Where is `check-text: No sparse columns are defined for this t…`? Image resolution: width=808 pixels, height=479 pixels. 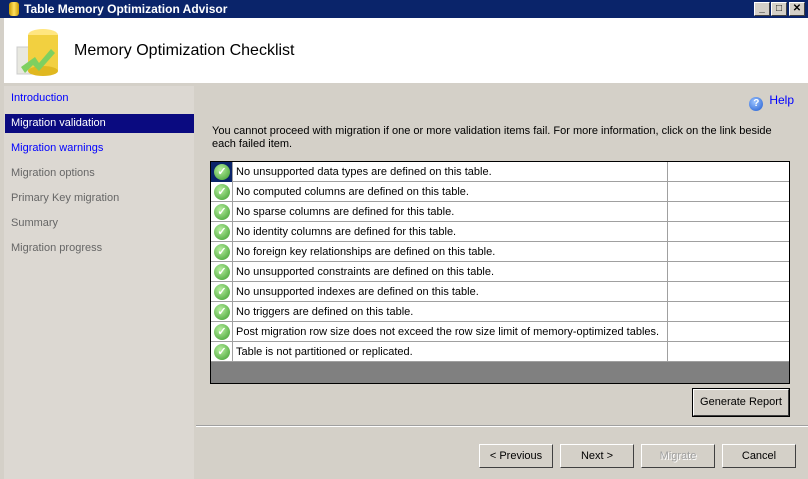 check-text: No sparse columns are defined for this t… is located at coordinates (345, 212).